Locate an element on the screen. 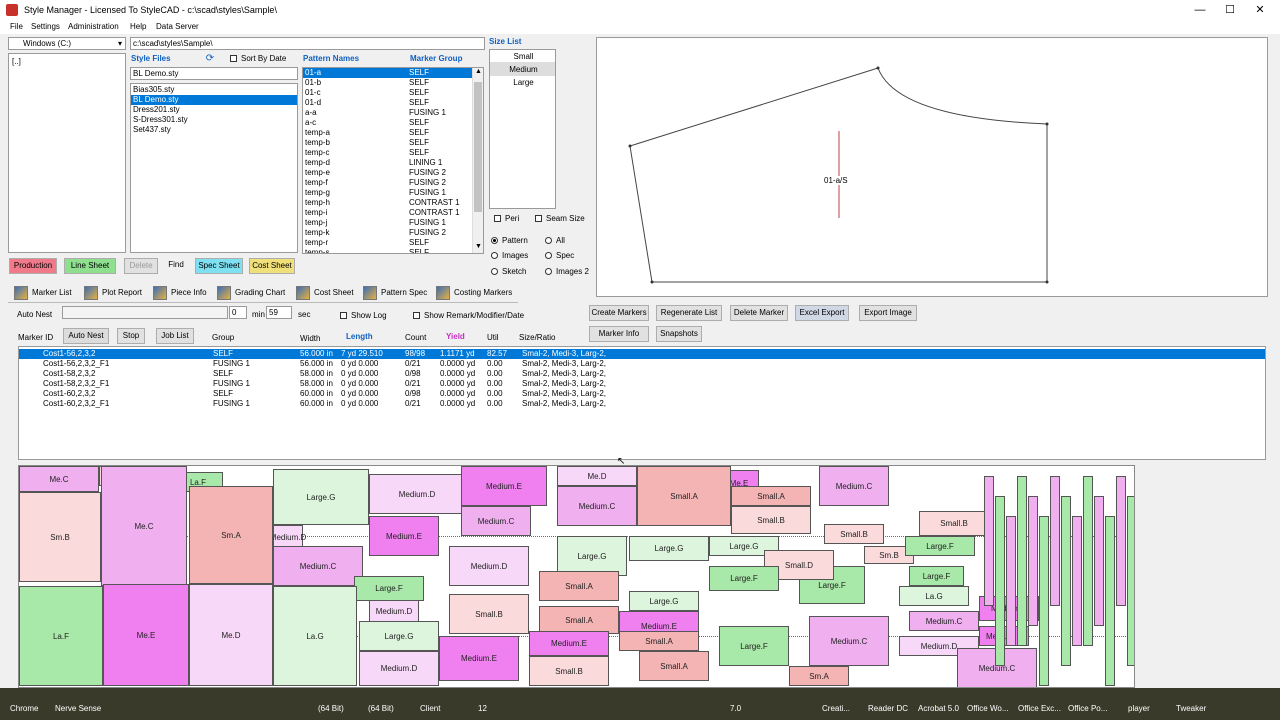 This screenshot has width=1280, height=720. header-yield: Yield is located at coordinates (455, 336).